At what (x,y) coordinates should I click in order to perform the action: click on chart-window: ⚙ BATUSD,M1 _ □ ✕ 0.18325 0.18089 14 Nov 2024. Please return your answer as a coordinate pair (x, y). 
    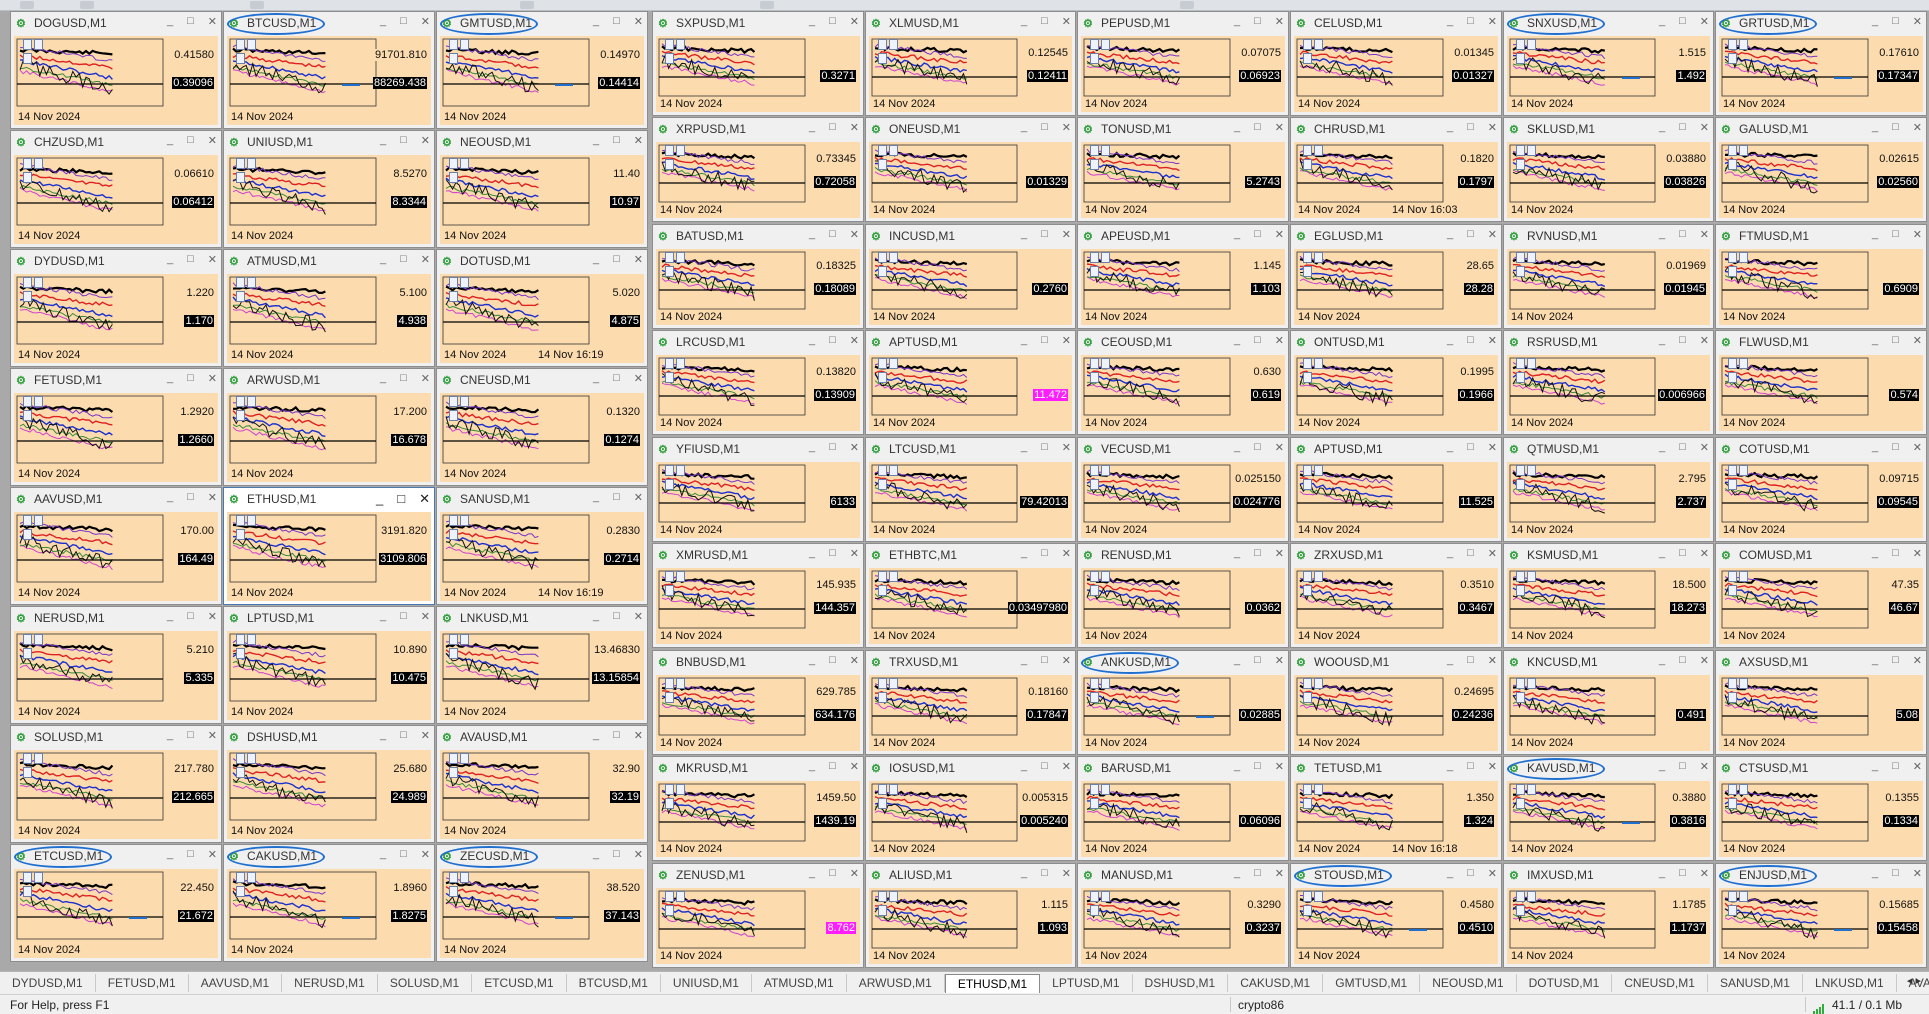
    Looking at the image, I should click on (758, 276).